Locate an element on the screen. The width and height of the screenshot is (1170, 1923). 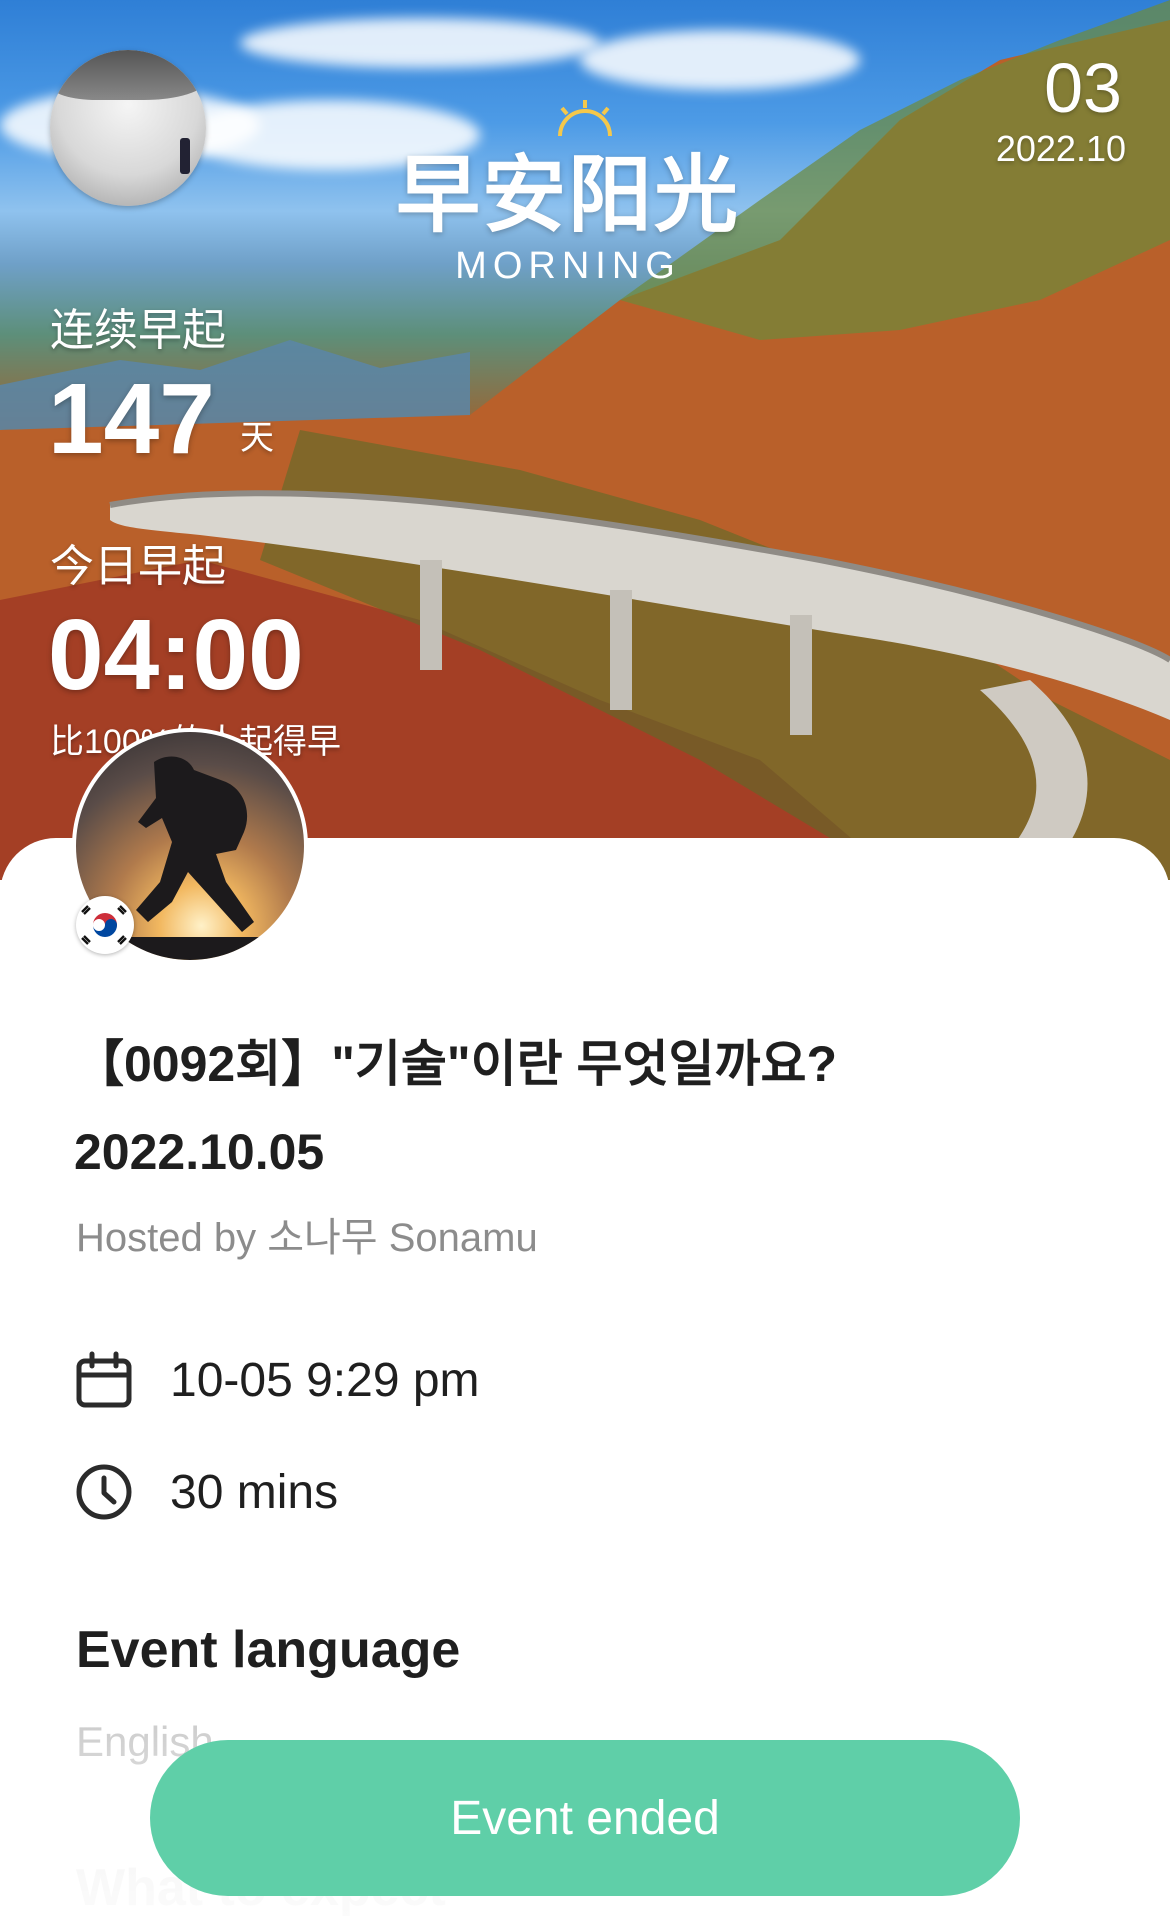
language-heading: Event language is located at coordinates (268, 1650).